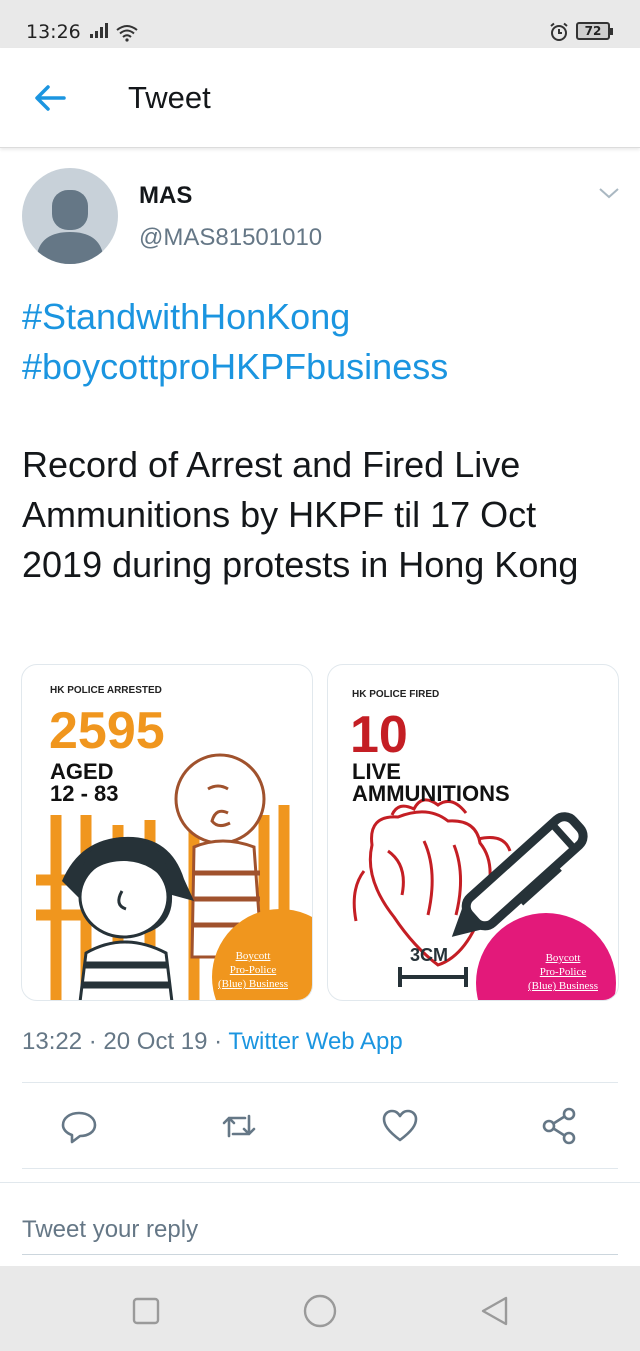 The width and height of the screenshot is (640, 1351). I want to click on share-icon, so click(559, 1126).